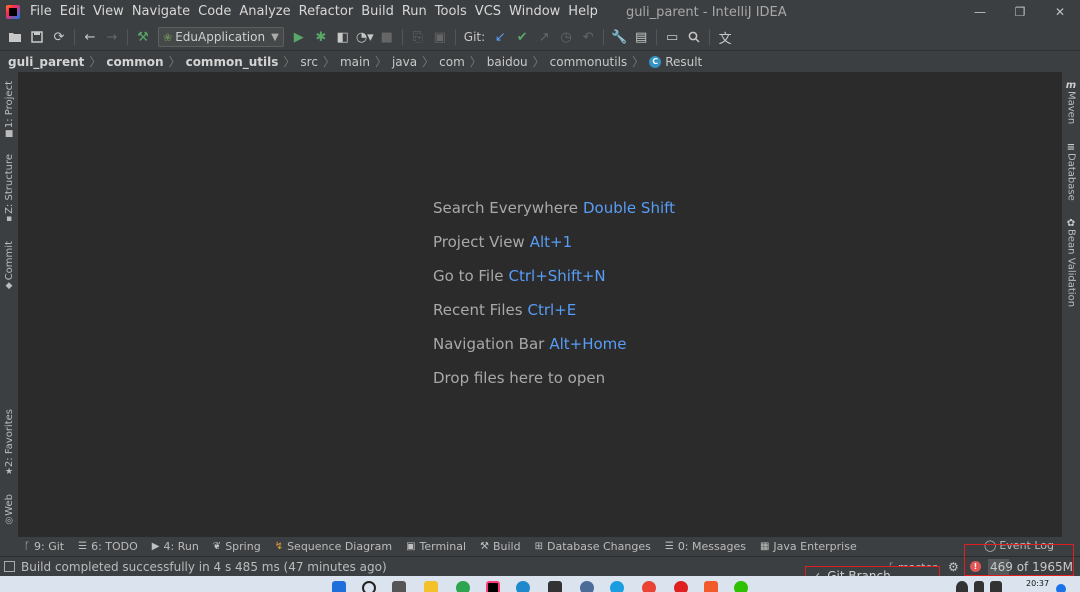 This screenshot has height=592, width=1080. Describe the element at coordinates (1071, 102) in the screenshot. I see `tool-tab-maven: m Maven` at that location.